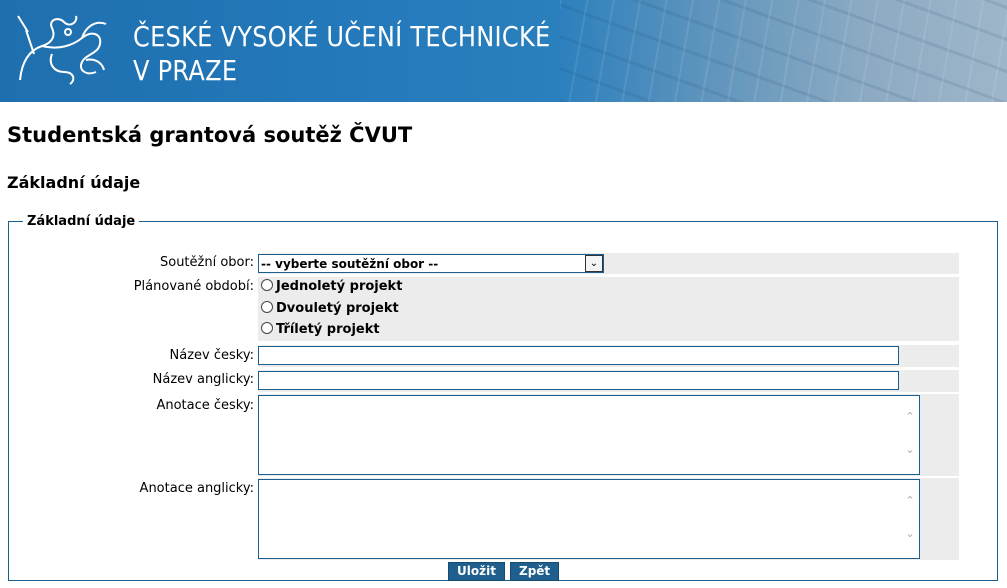 The height and width of the screenshot is (588, 1007). What do you see at coordinates (185, 70) in the screenshot?
I see `university-name-line2: V PRAZE` at bounding box center [185, 70].